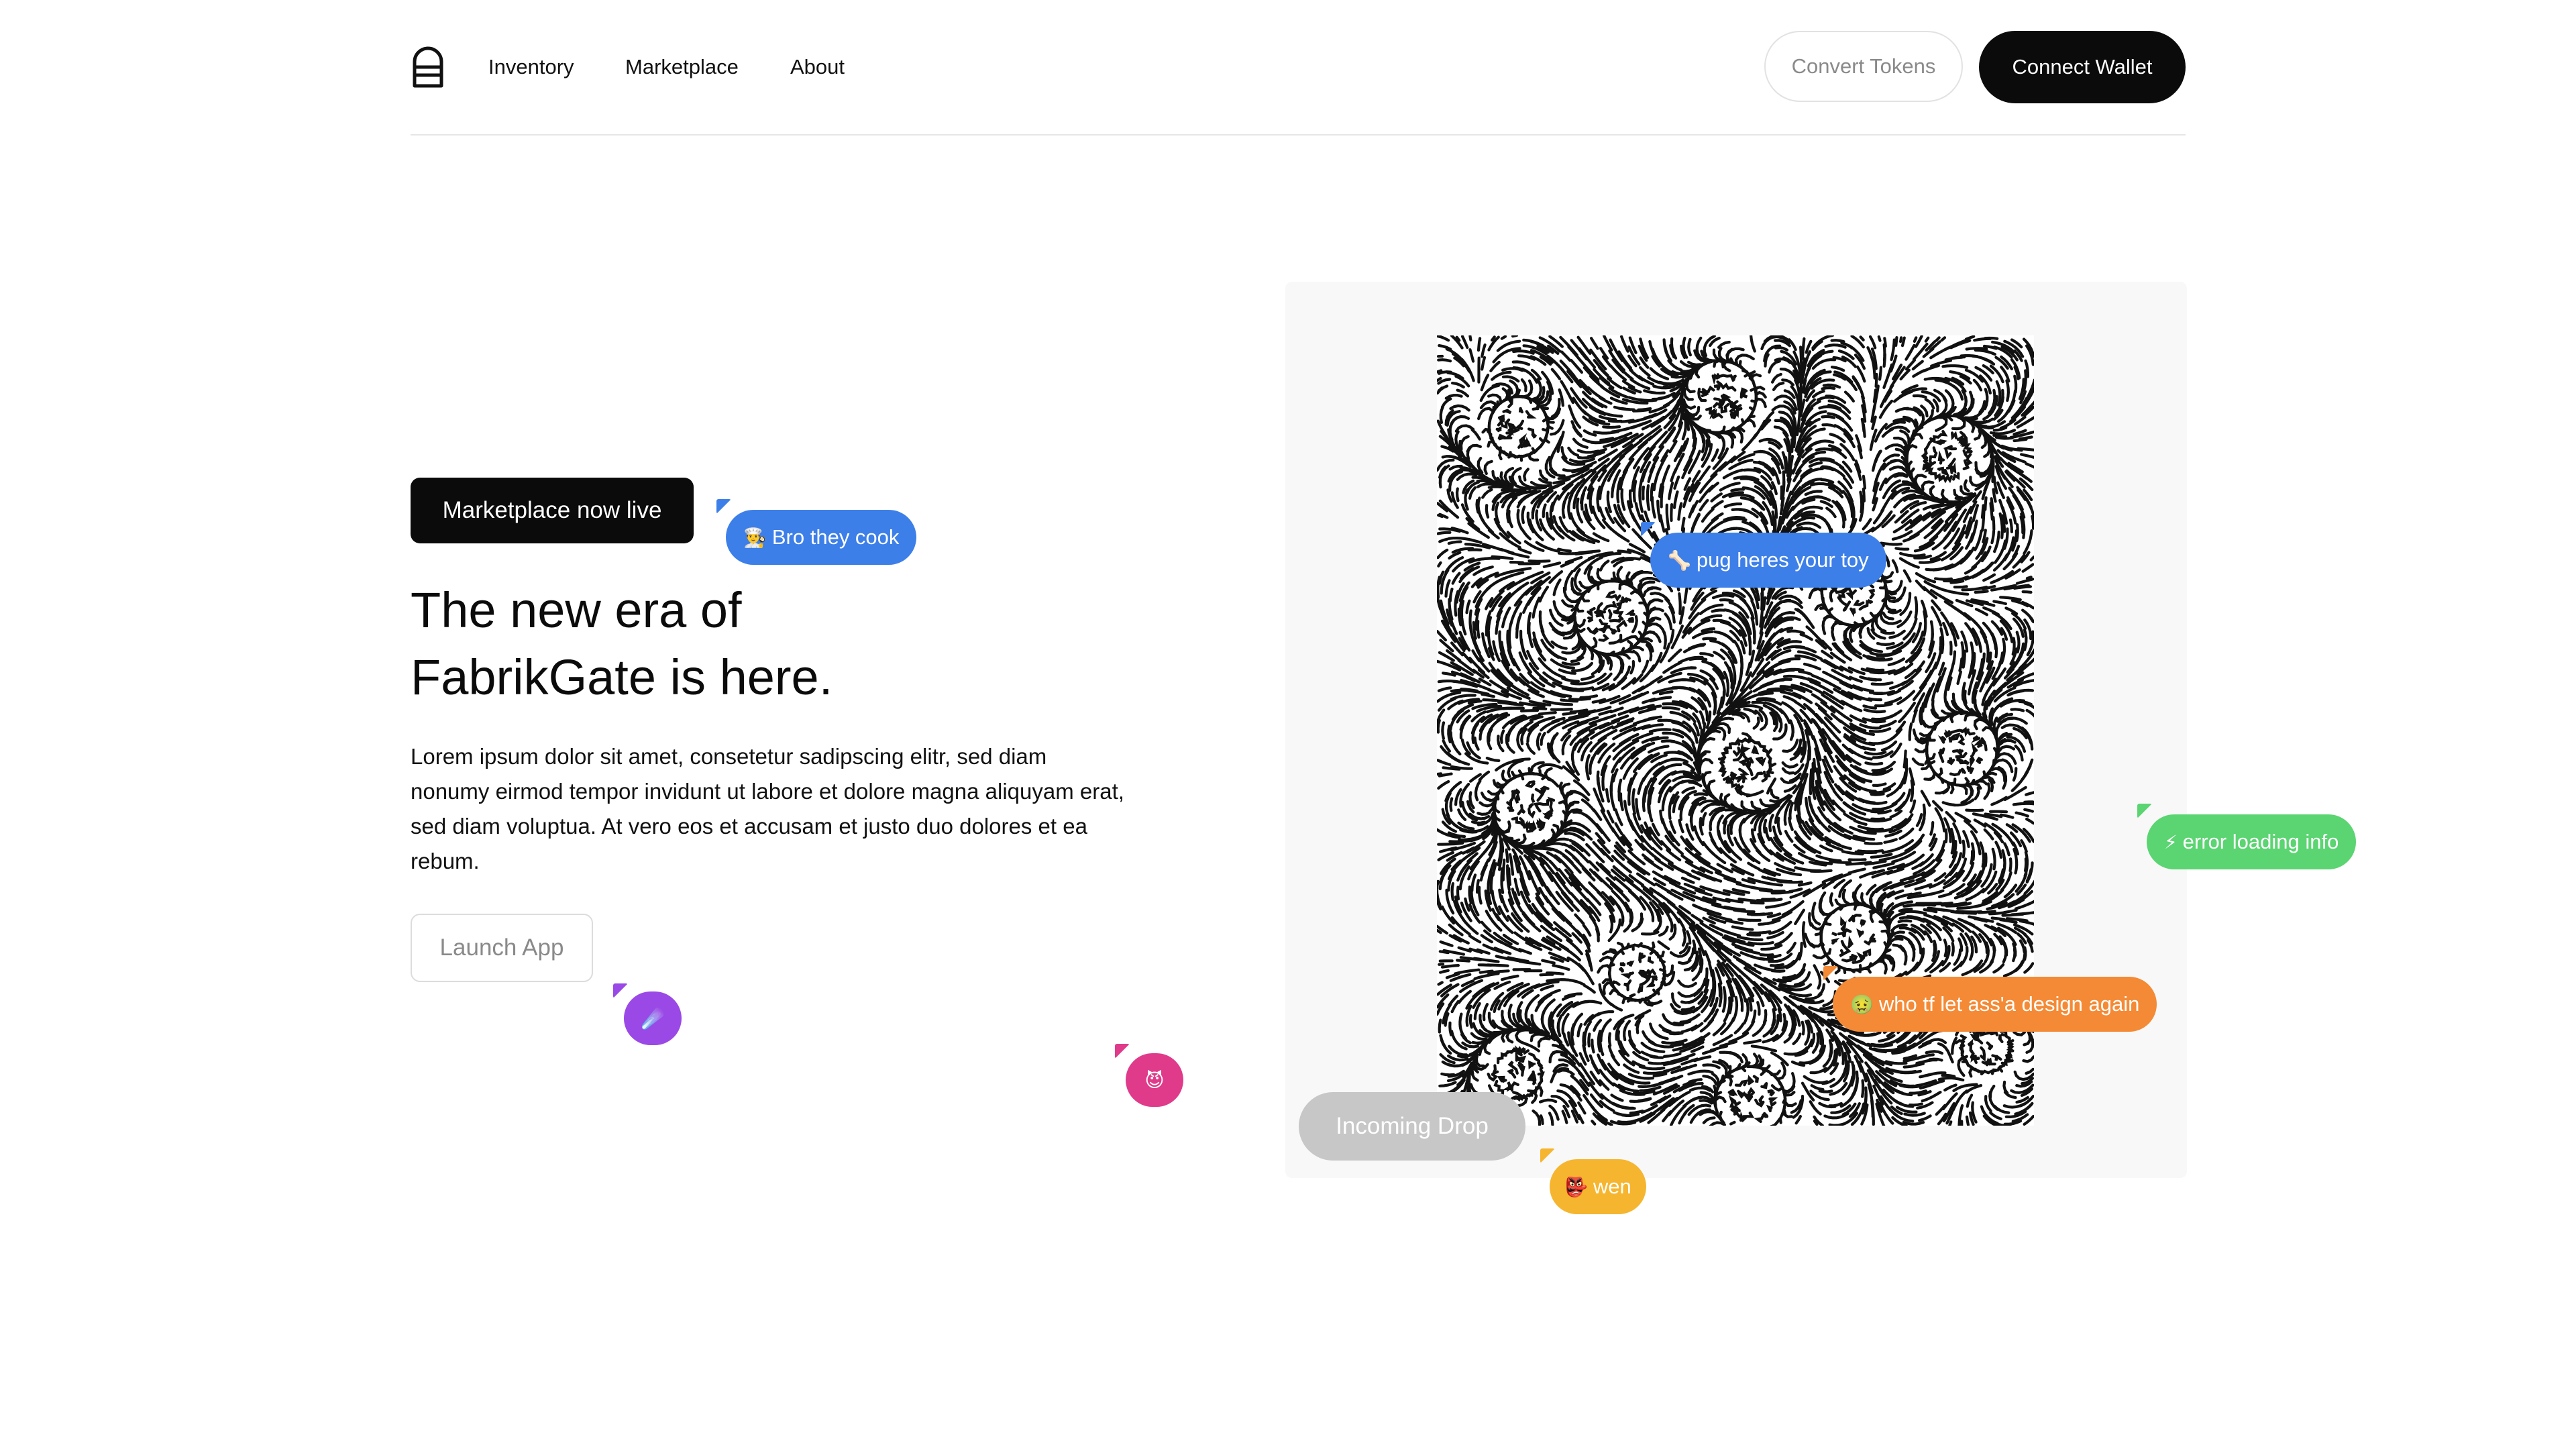 This screenshot has width=2576, height=1449. I want to click on chat-bubble: 👨‍🍳 Bro they cook, so click(821, 537).